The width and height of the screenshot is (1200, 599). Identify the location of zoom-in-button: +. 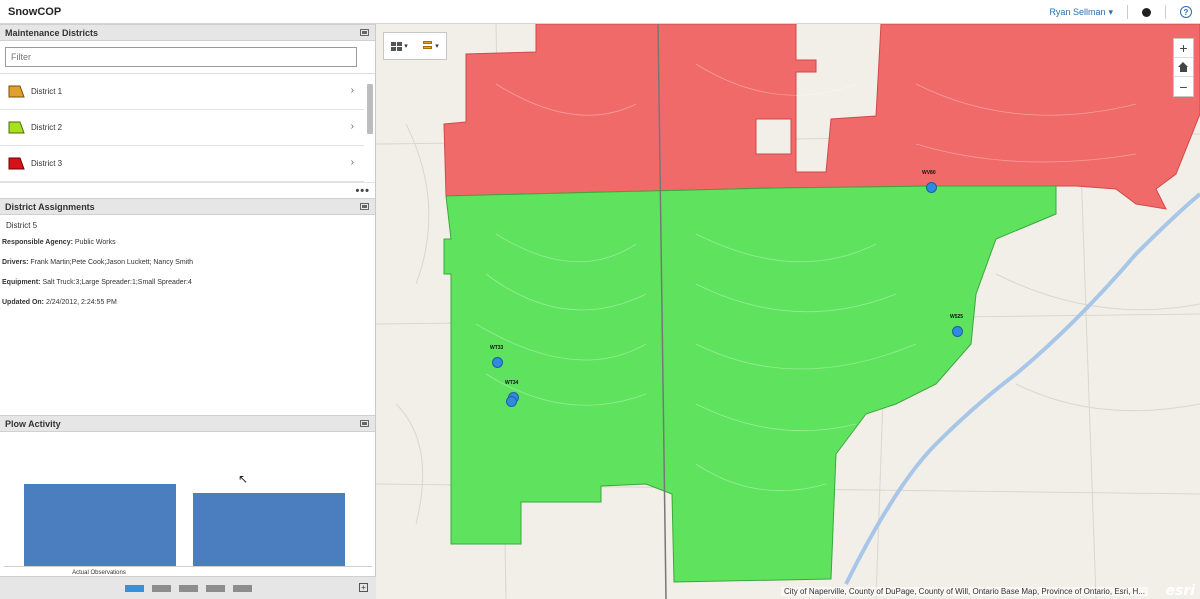
(1183, 48).